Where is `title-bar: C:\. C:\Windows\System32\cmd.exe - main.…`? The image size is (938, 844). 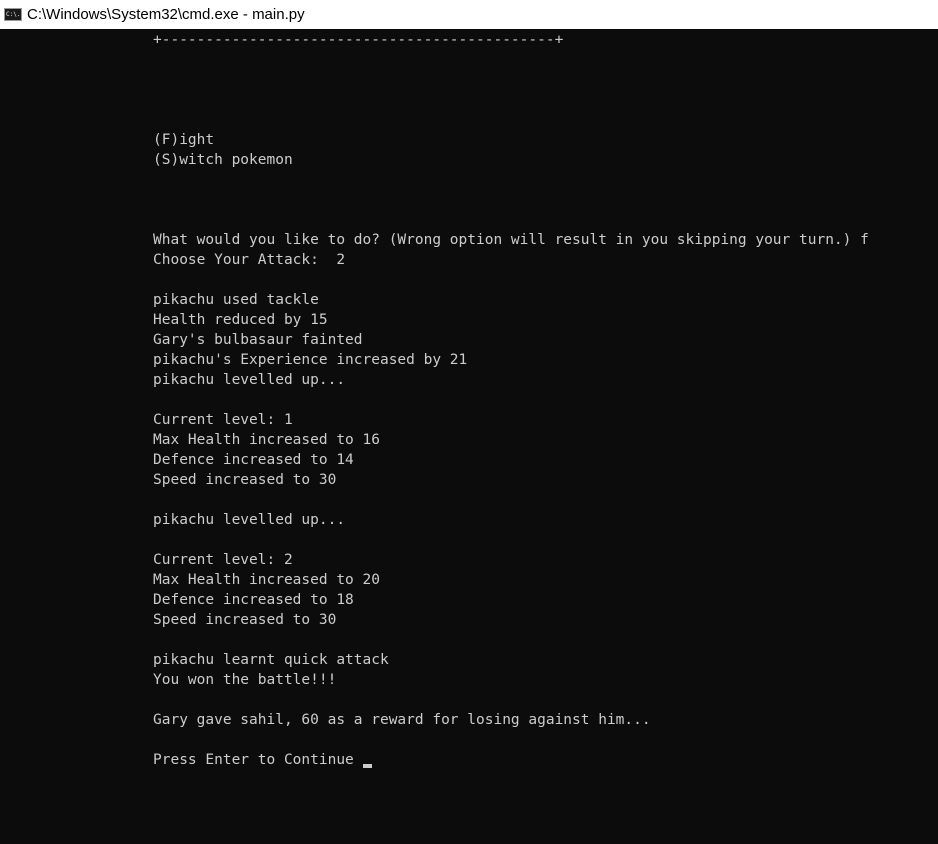 title-bar: C:\. C:\Windows\System32\cmd.exe - main.… is located at coordinates (469, 14).